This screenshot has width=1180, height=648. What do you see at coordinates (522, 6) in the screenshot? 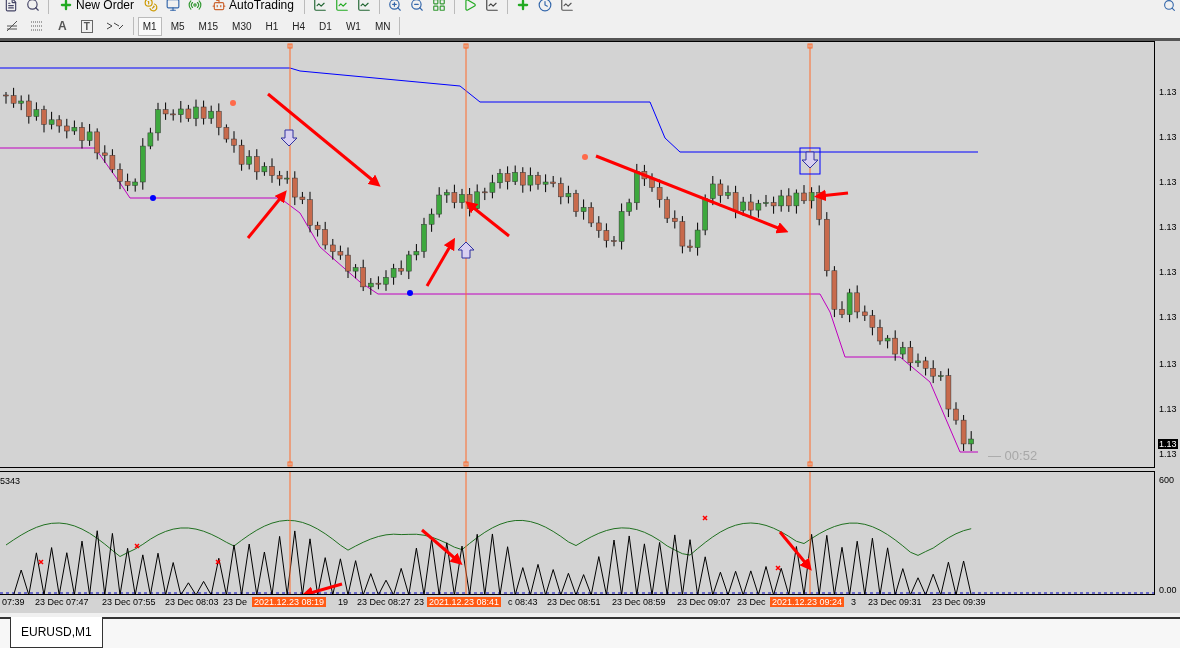
I see `add-indicator-icon` at bounding box center [522, 6].